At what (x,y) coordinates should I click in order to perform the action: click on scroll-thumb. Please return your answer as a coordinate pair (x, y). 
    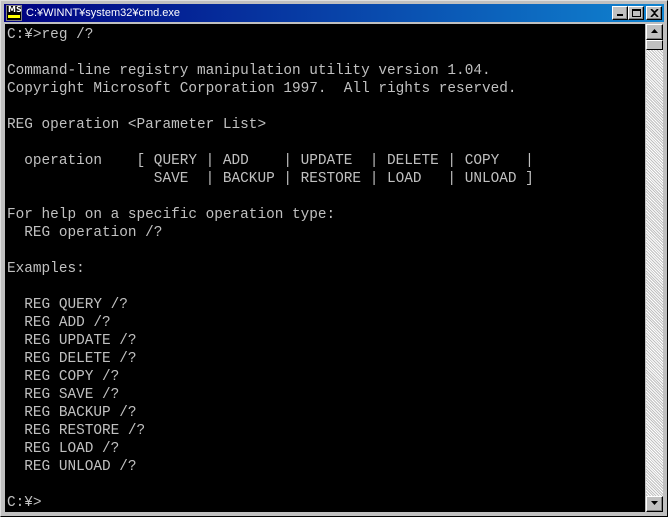
    Looking at the image, I should click on (654, 45).